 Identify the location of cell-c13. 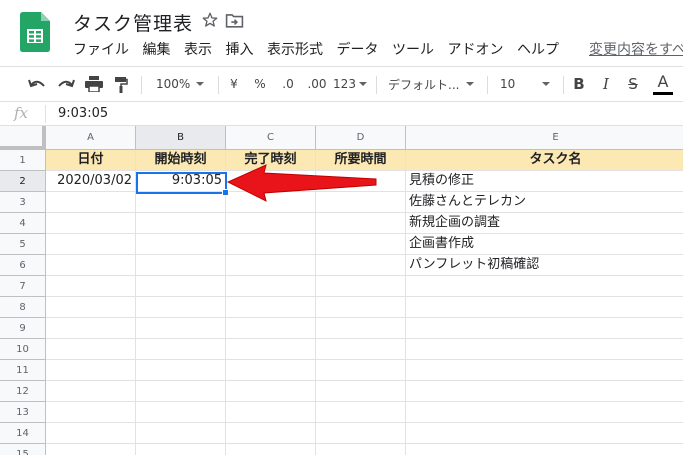
(271, 412).